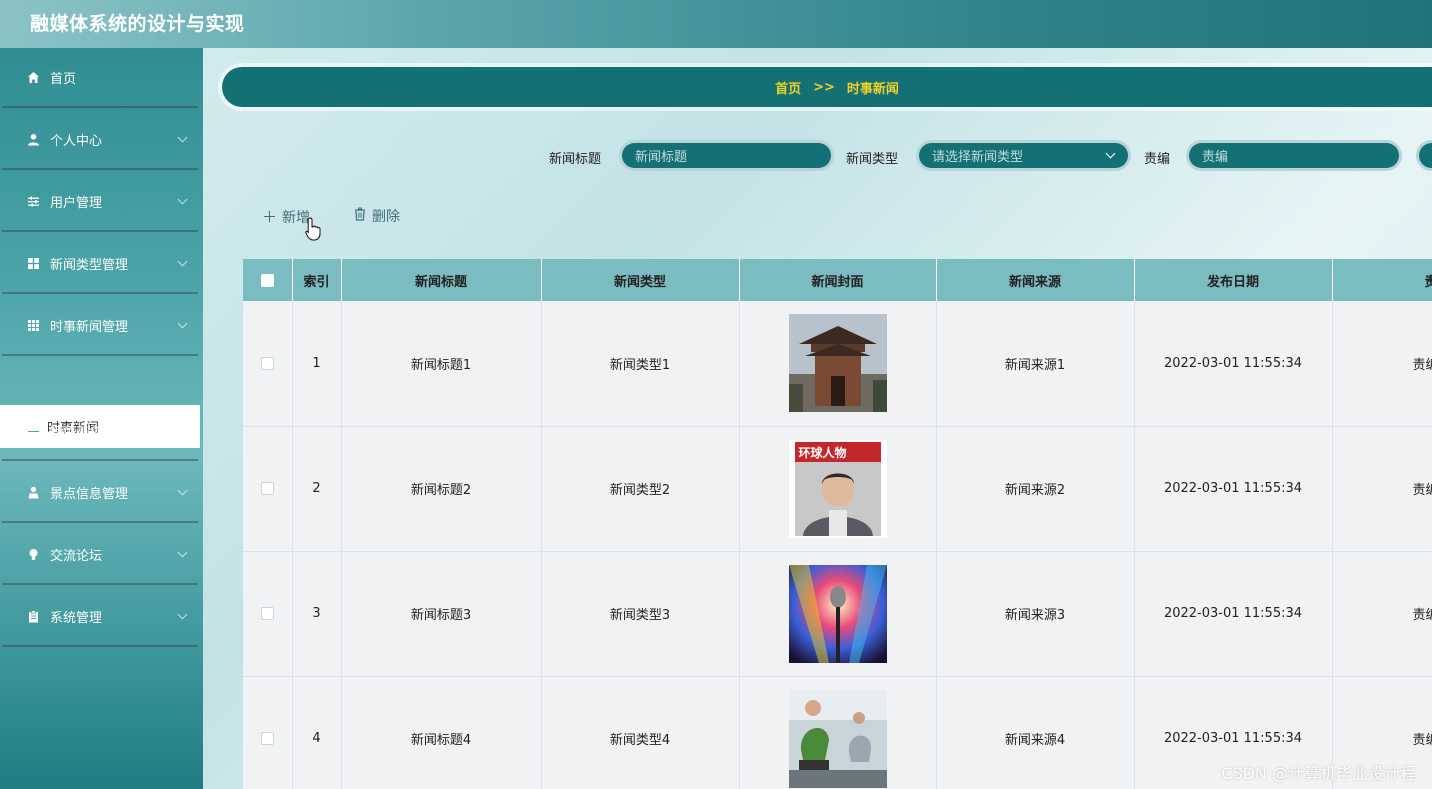 The width and height of the screenshot is (1432, 789). What do you see at coordinates (33, 263) in the screenshot?
I see `grid-icon` at bounding box center [33, 263].